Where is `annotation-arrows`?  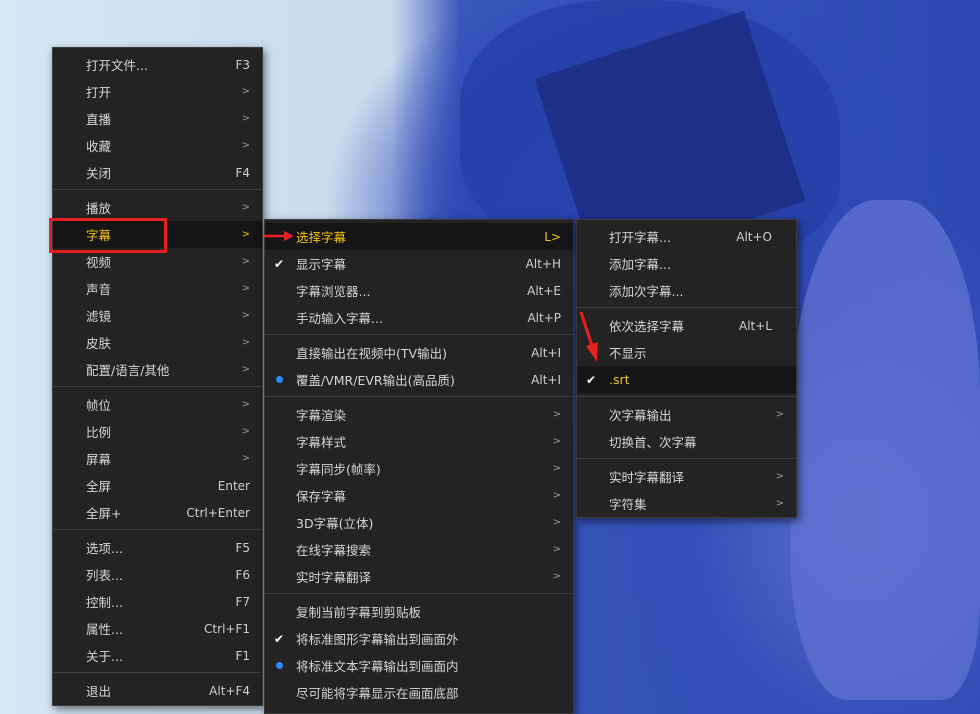
annotation-arrows is located at coordinates (431, 296).